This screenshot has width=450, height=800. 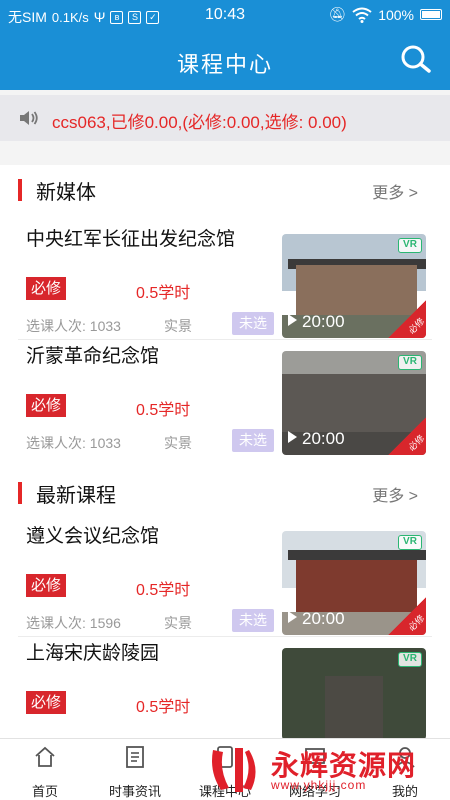 What do you see at coordinates (45, 769) in the screenshot?
I see `tab-home: 首页` at bounding box center [45, 769].